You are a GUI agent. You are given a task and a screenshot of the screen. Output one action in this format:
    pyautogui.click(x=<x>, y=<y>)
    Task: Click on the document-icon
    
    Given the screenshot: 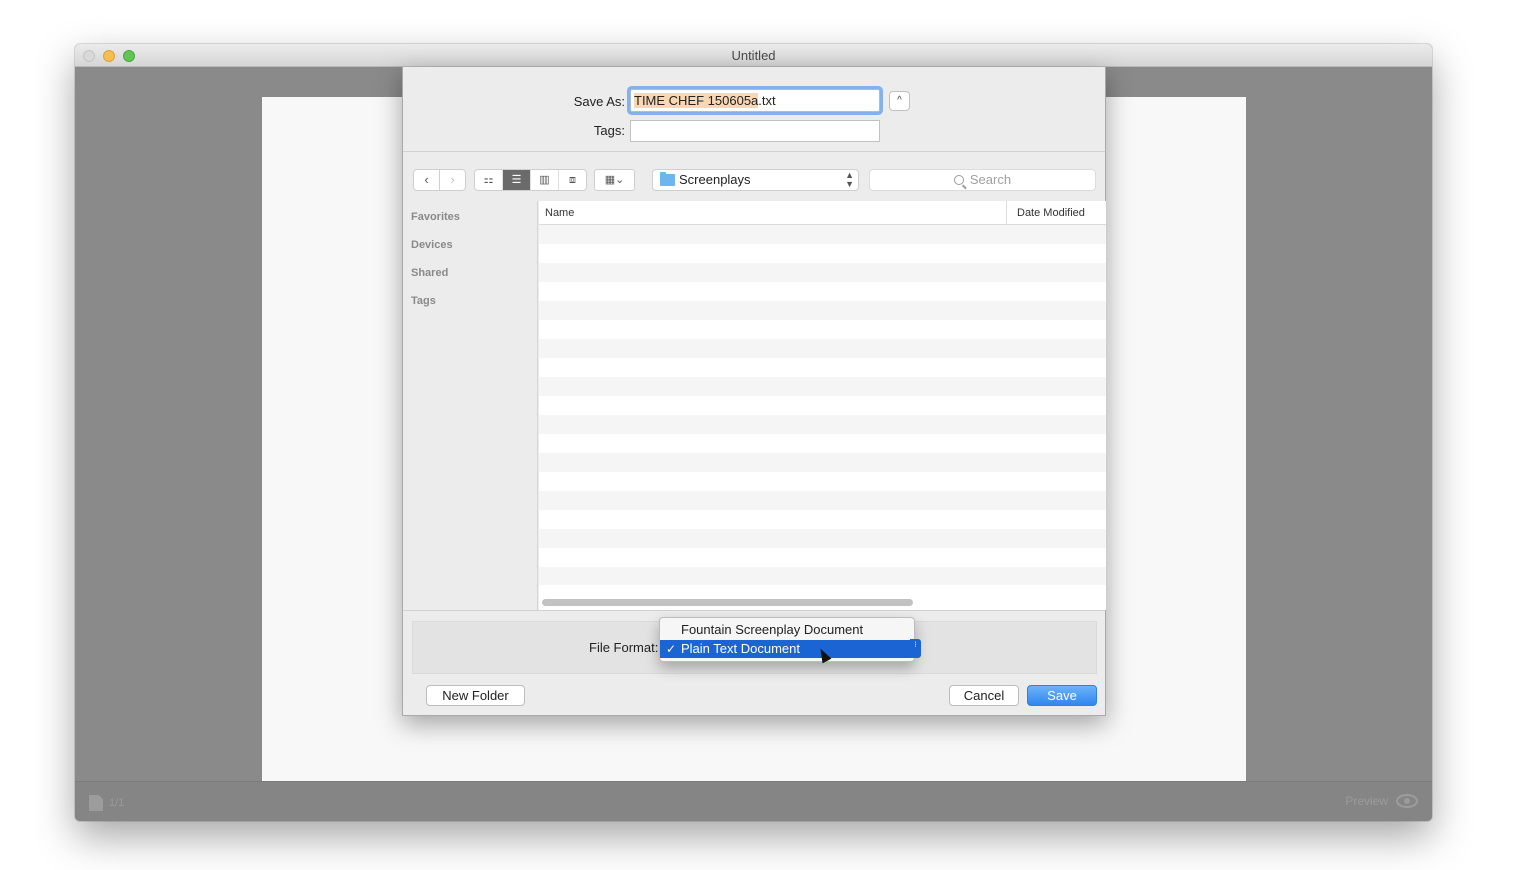 What is the action you would take?
    pyautogui.click(x=96, y=803)
    